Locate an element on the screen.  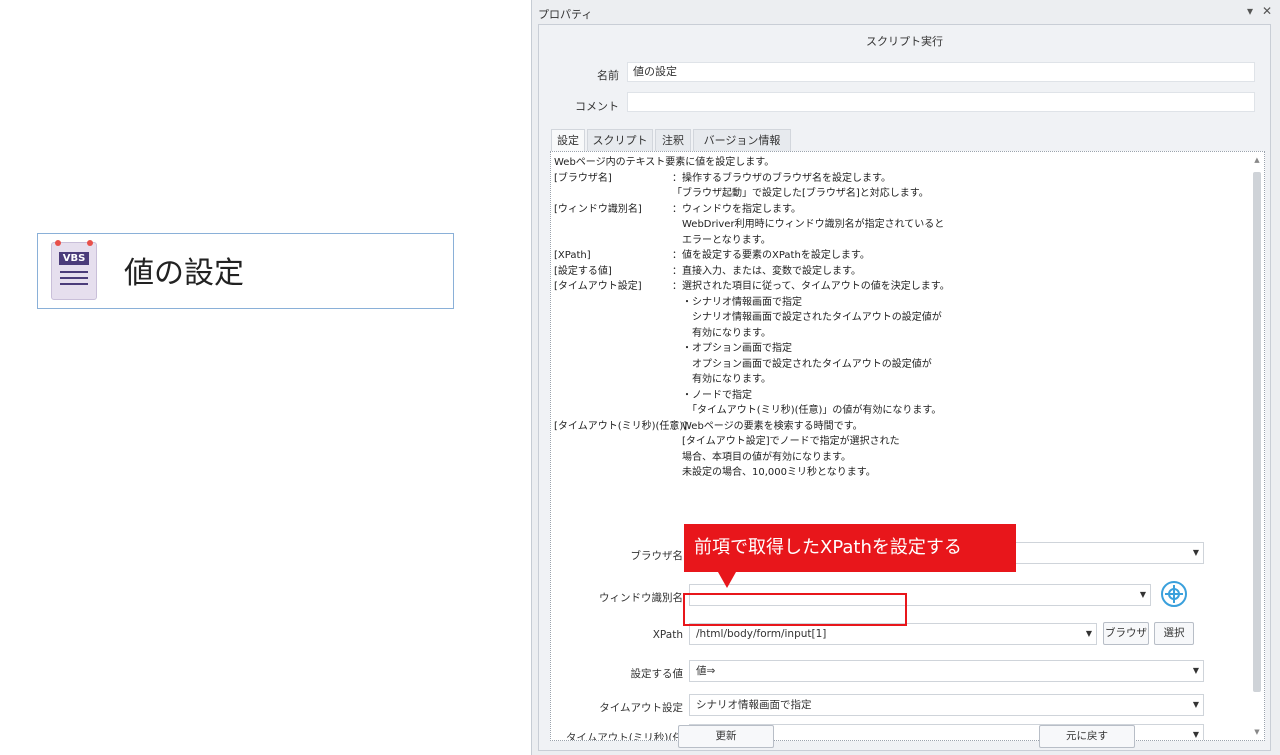
help-line: オプション画面で設定されたタイムアウトの設定値が is located at coordinates (752, 365).